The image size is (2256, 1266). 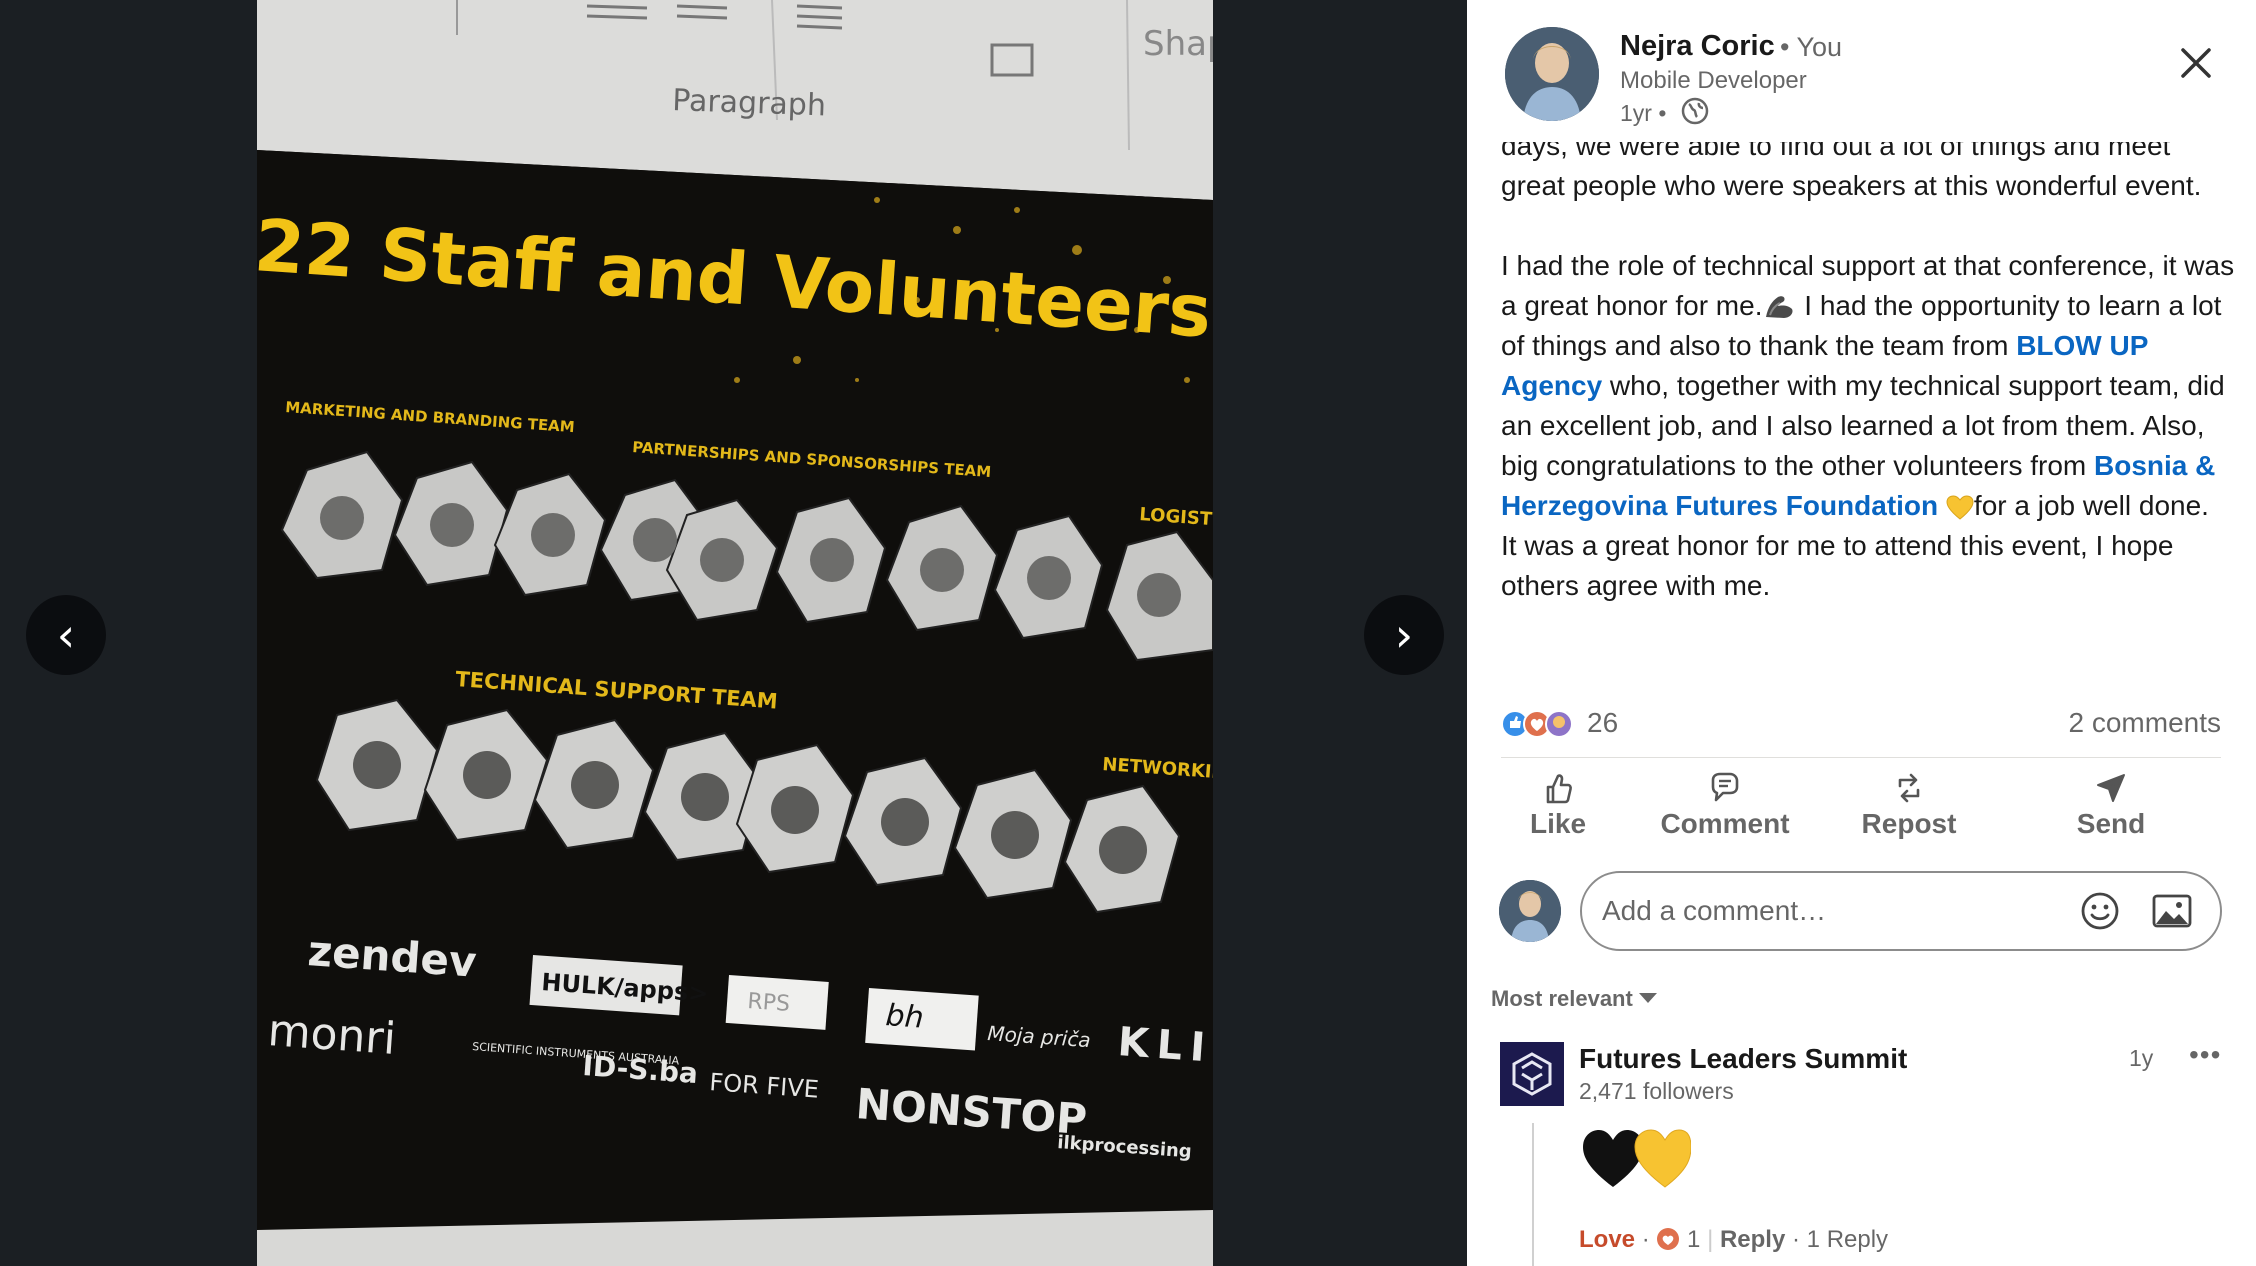 What do you see at coordinates (1552, 74) in the screenshot?
I see `author-avatar` at bounding box center [1552, 74].